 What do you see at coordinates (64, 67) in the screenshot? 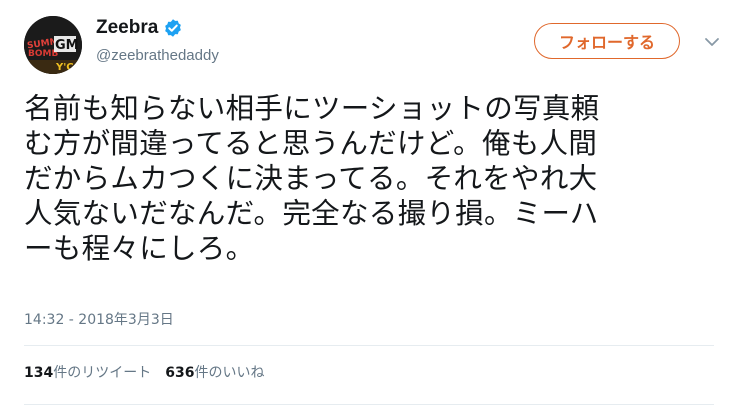
I see `svg-text: Y'C` at bounding box center [64, 67].